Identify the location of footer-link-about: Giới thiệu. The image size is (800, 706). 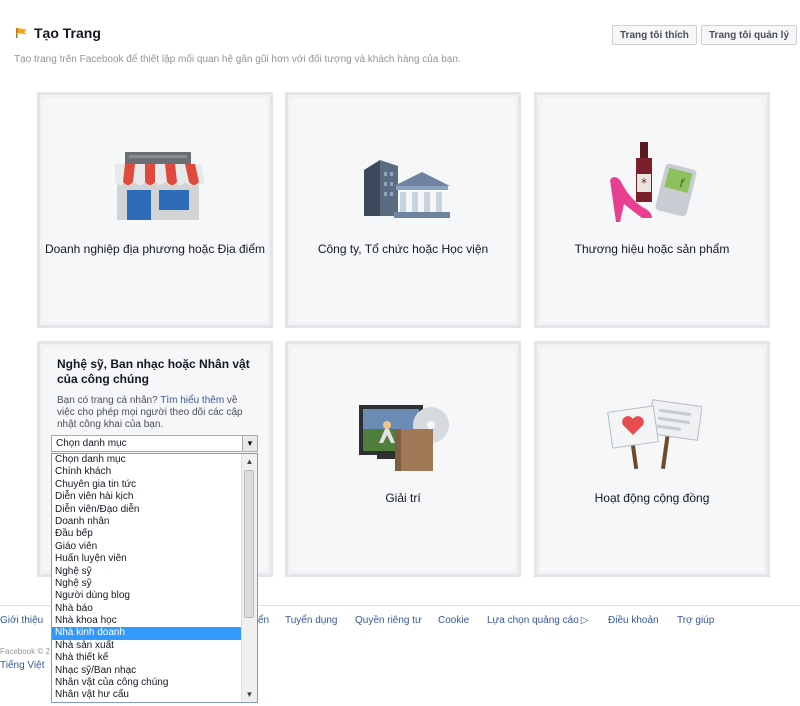
(21, 620).